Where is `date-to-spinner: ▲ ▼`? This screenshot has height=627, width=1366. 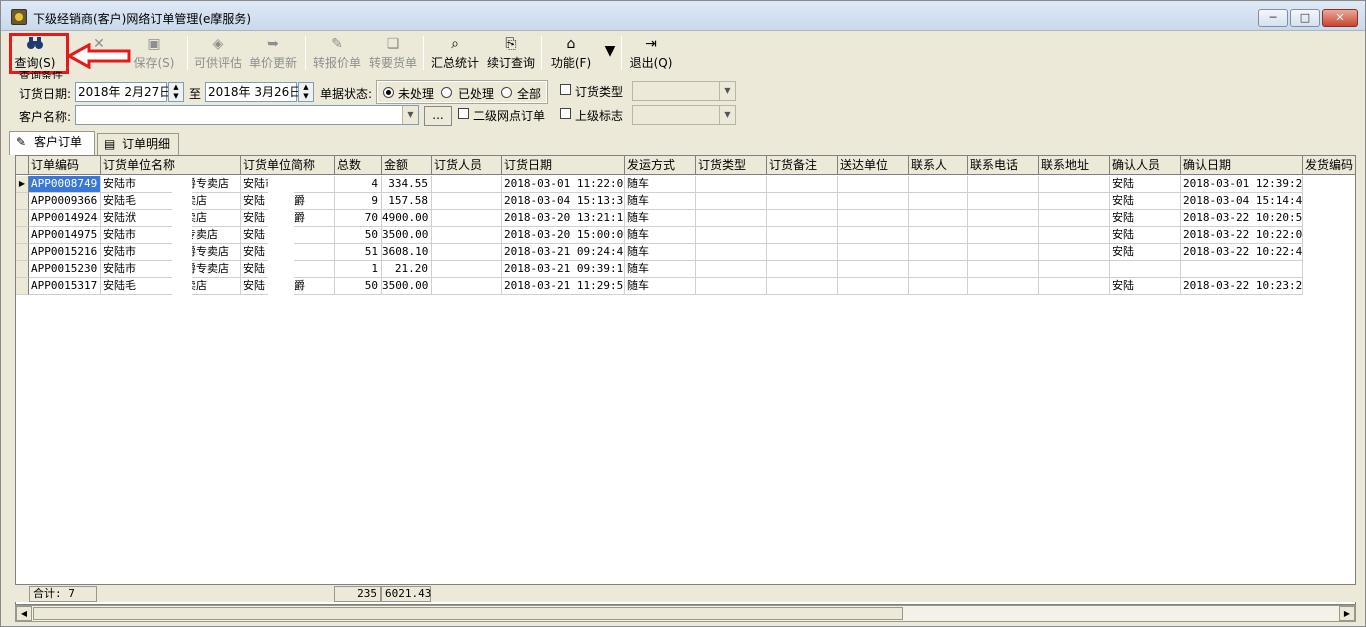
date-to-spinner: ▲ ▼ is located at coordinates (306, 92).